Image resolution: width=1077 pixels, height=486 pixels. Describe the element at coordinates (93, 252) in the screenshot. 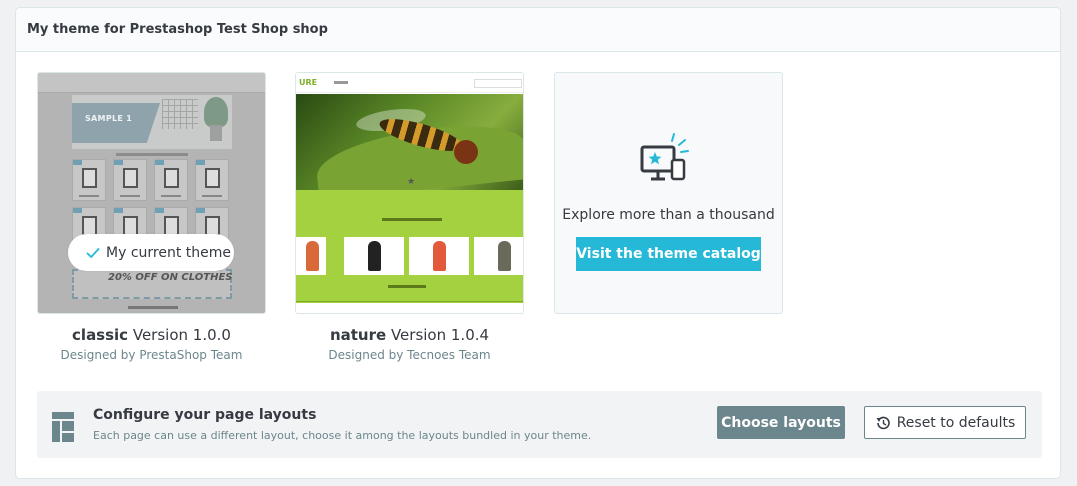

I see `check-icon` at that location.